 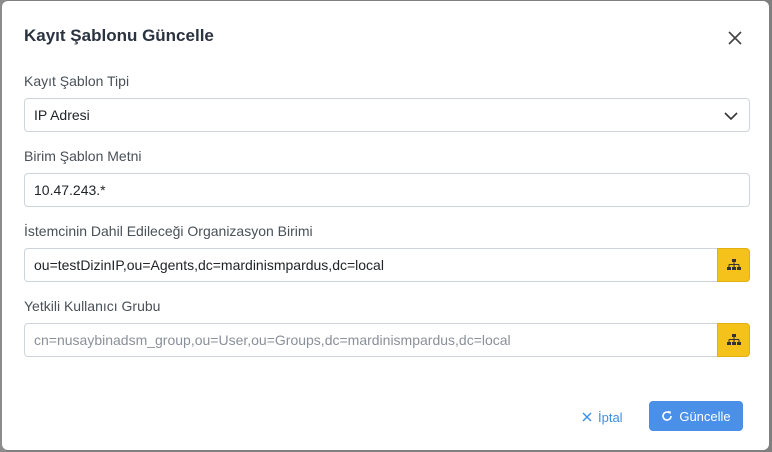 What do you see at coordinates (62, 115) in the screenshot?
I see `template-type-value: IP Adresi` at bounding box center [62, 115].